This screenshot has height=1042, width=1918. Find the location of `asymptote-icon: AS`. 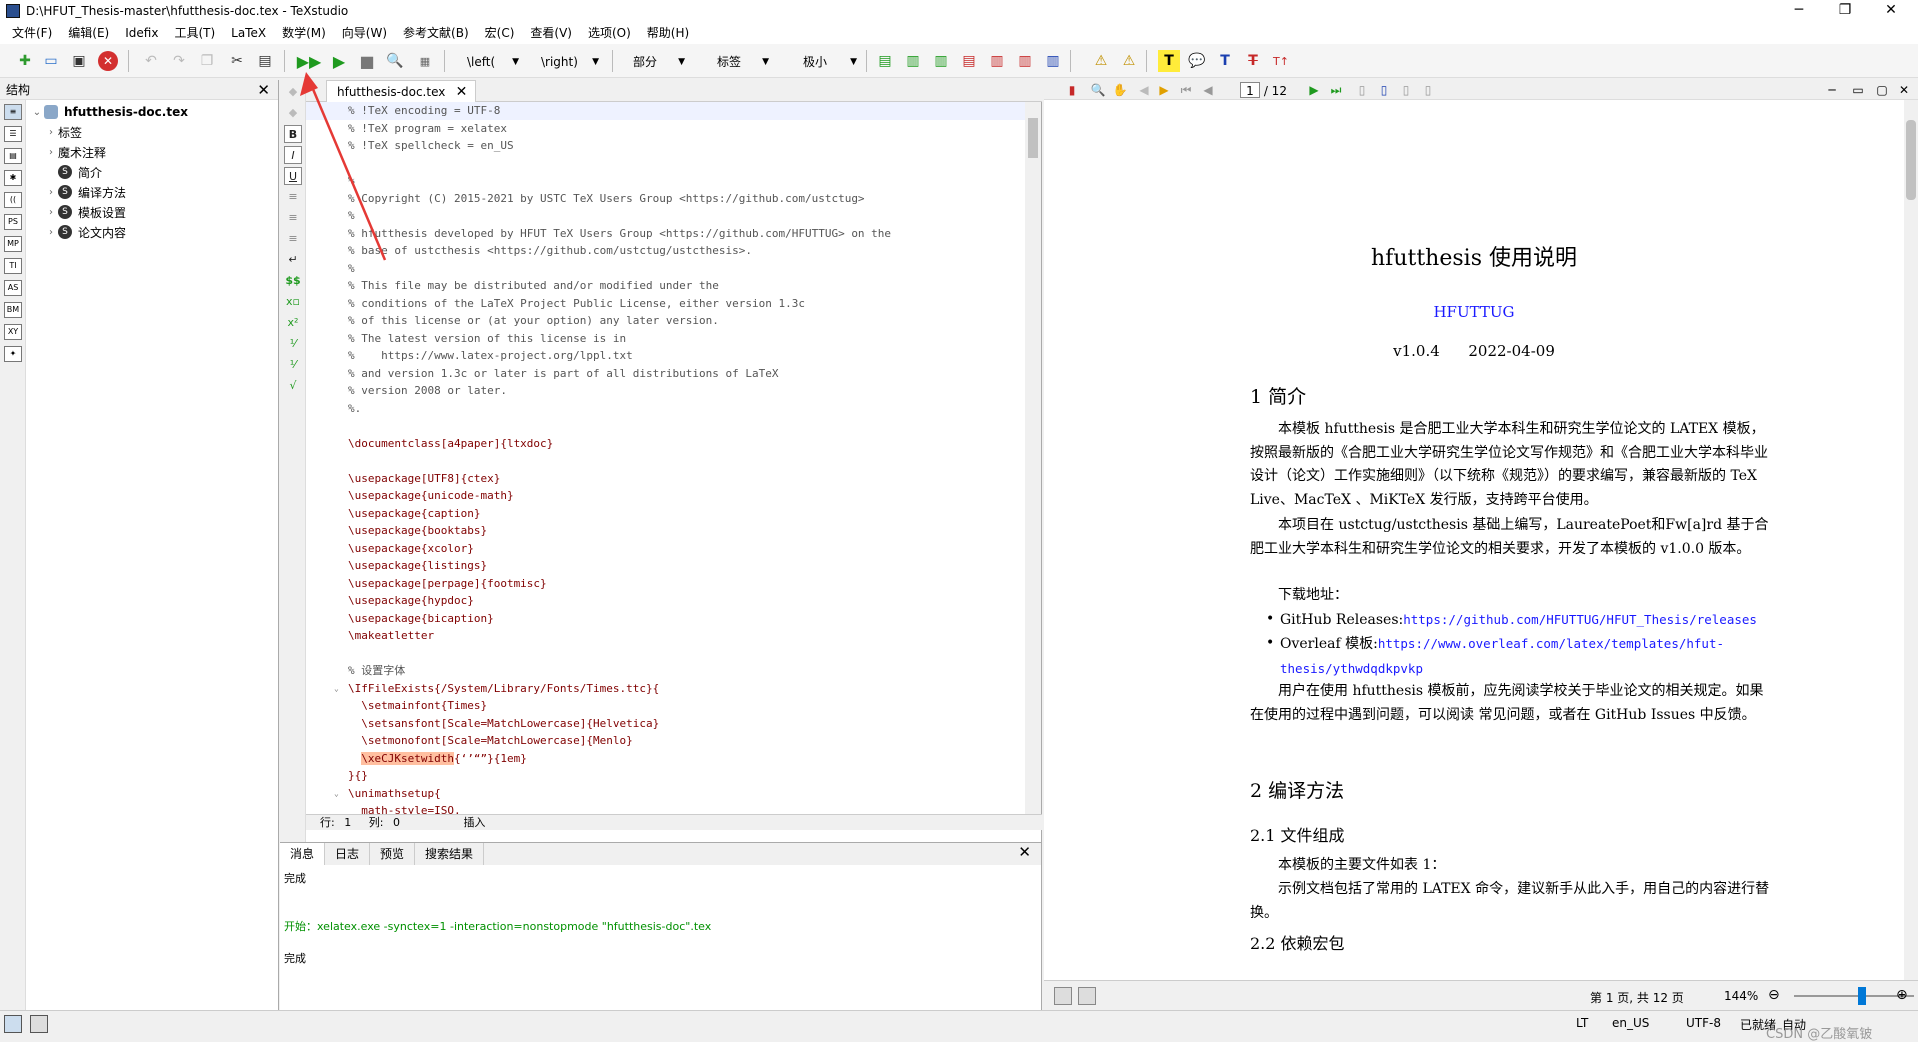

asymptote-icon: AS is located at coordinates (13, 288).